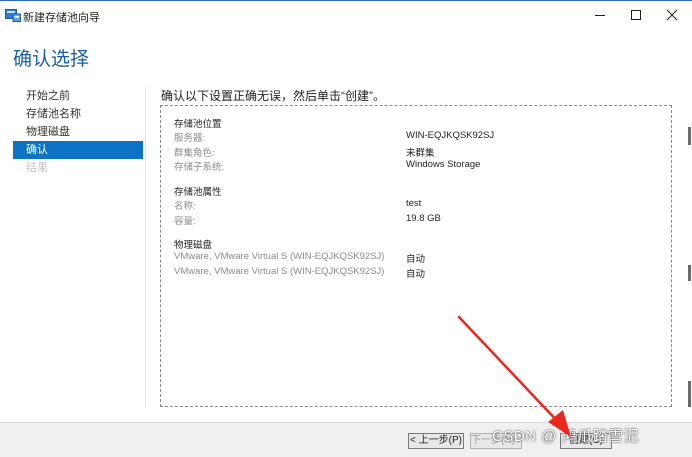 The width and height of the screenshot is (692, 457). Describe the element at coordinates (198, 124) in the screenshot. I see `section-title-pool-location: 存储池位置` at that location.